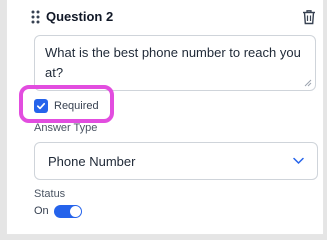 The height and width of the screenshot is (240, 327). I want to click on status-toggle, so click(68, 211).